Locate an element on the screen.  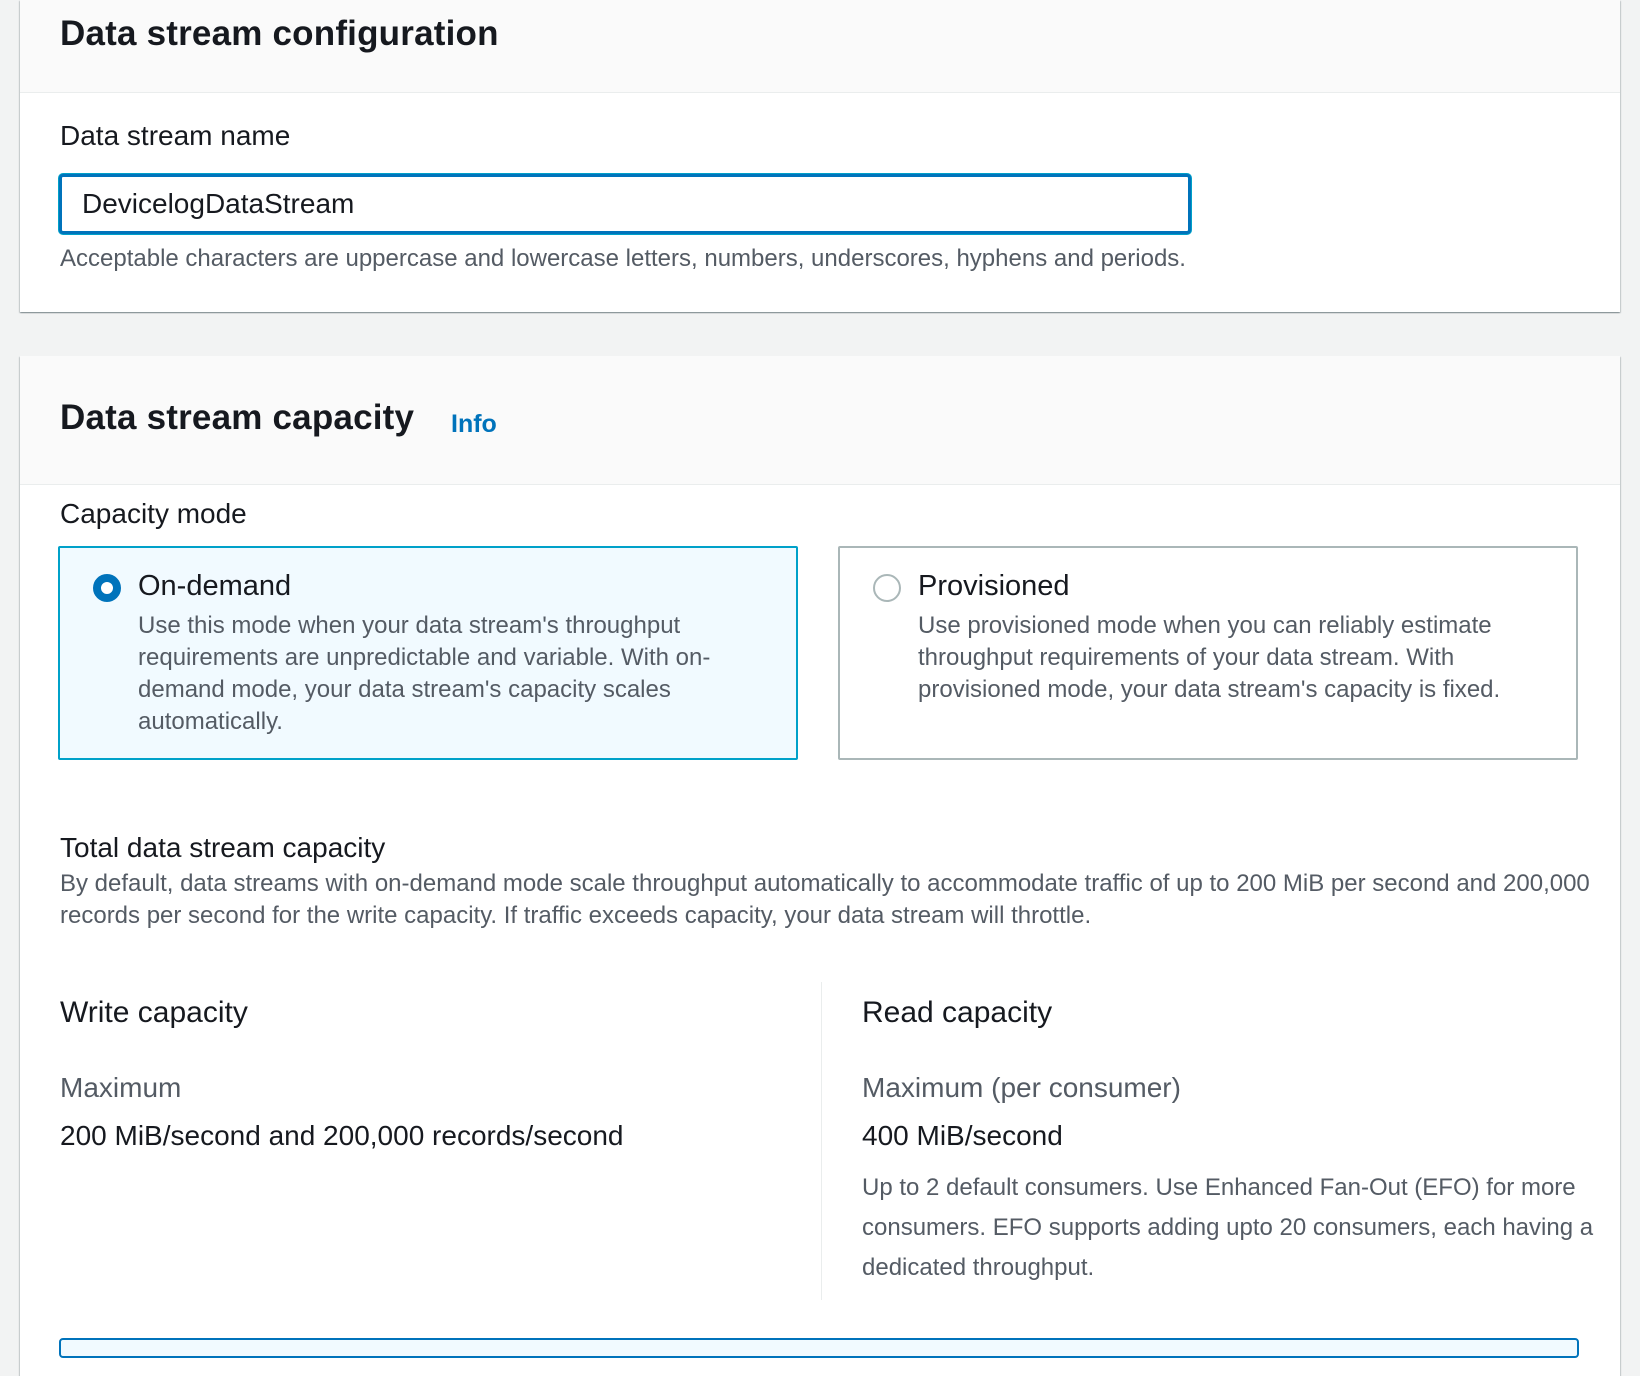
write-capacity-title: Write capacity is located at coordinates (154, 1012).